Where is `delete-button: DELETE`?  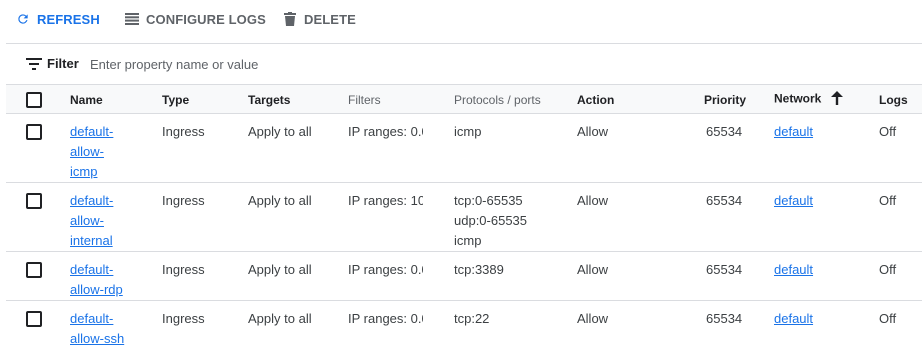
delete-button: DELETE is located at coordinates (319, 19).